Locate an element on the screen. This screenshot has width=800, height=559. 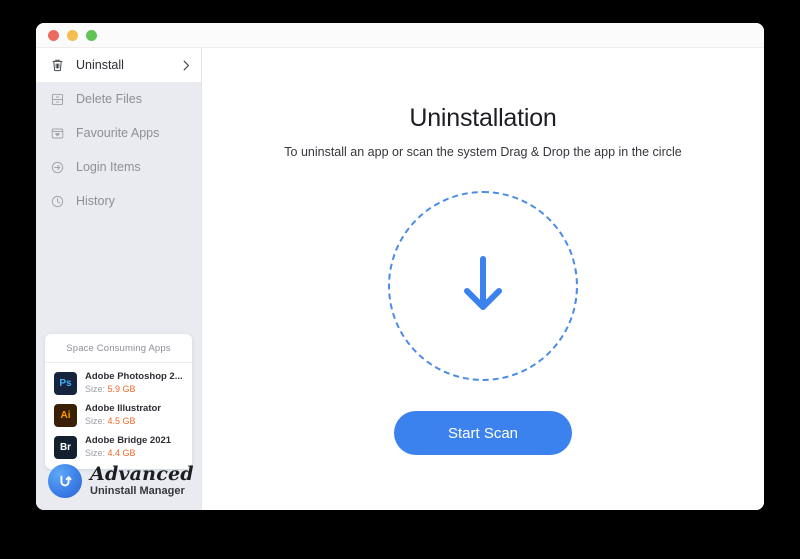
brand-subtitle: Uninstall Manager is located at coordinates (137, 491).